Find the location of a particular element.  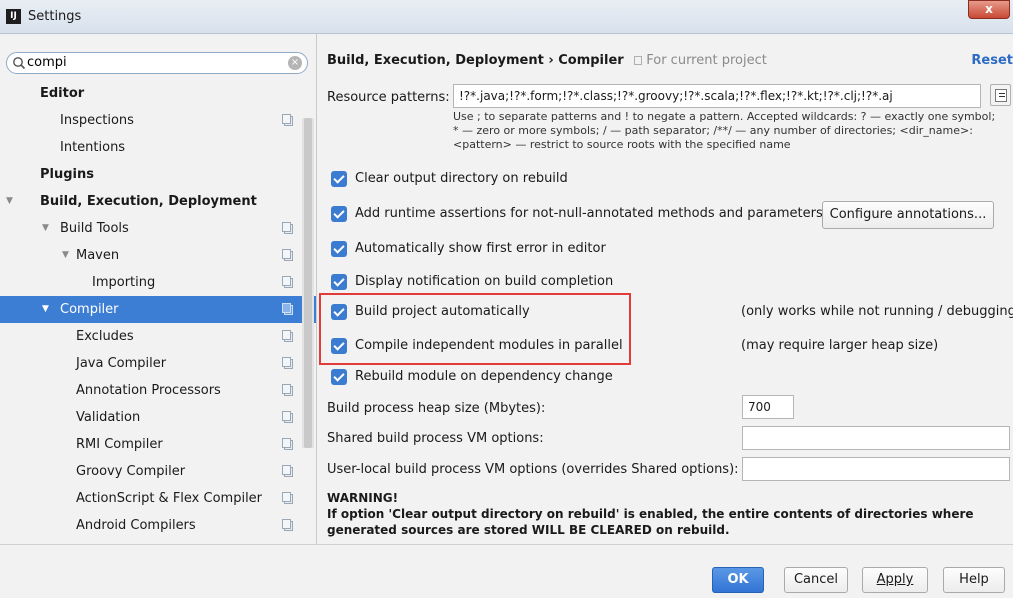

tree-item: Android Compilers is located at coordinates (158, 525).